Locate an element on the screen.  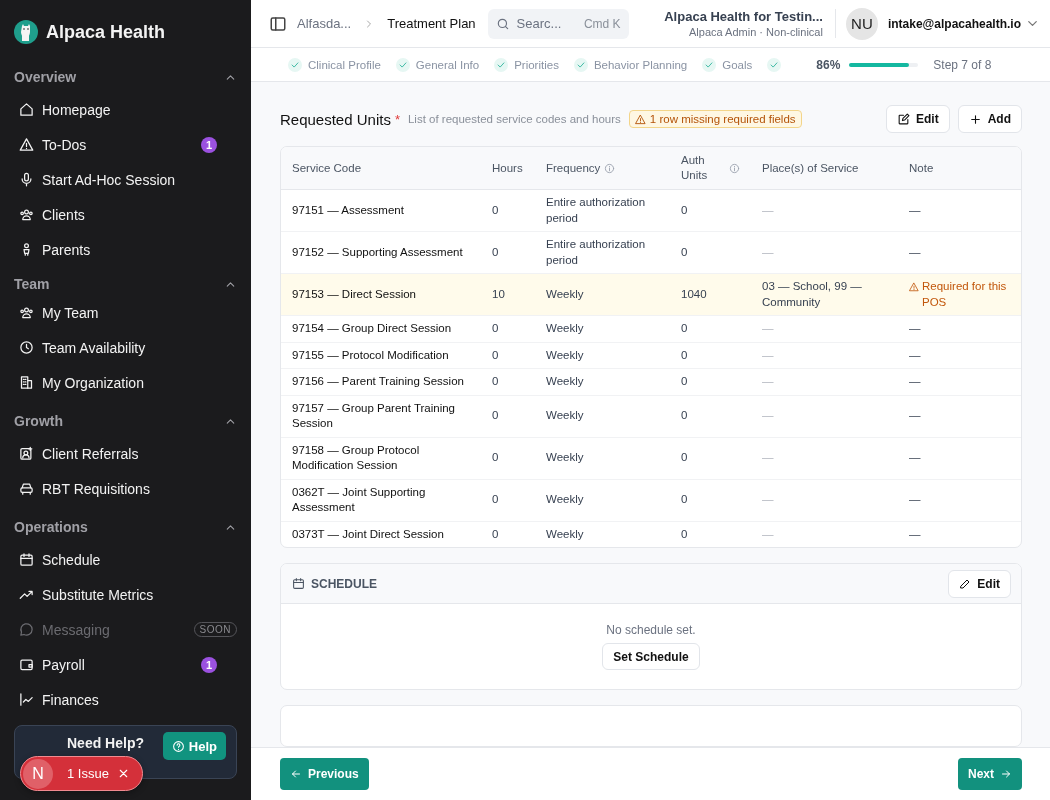
table-cell: 97154 — Group Direct Session is located at coordinates (372, 328).